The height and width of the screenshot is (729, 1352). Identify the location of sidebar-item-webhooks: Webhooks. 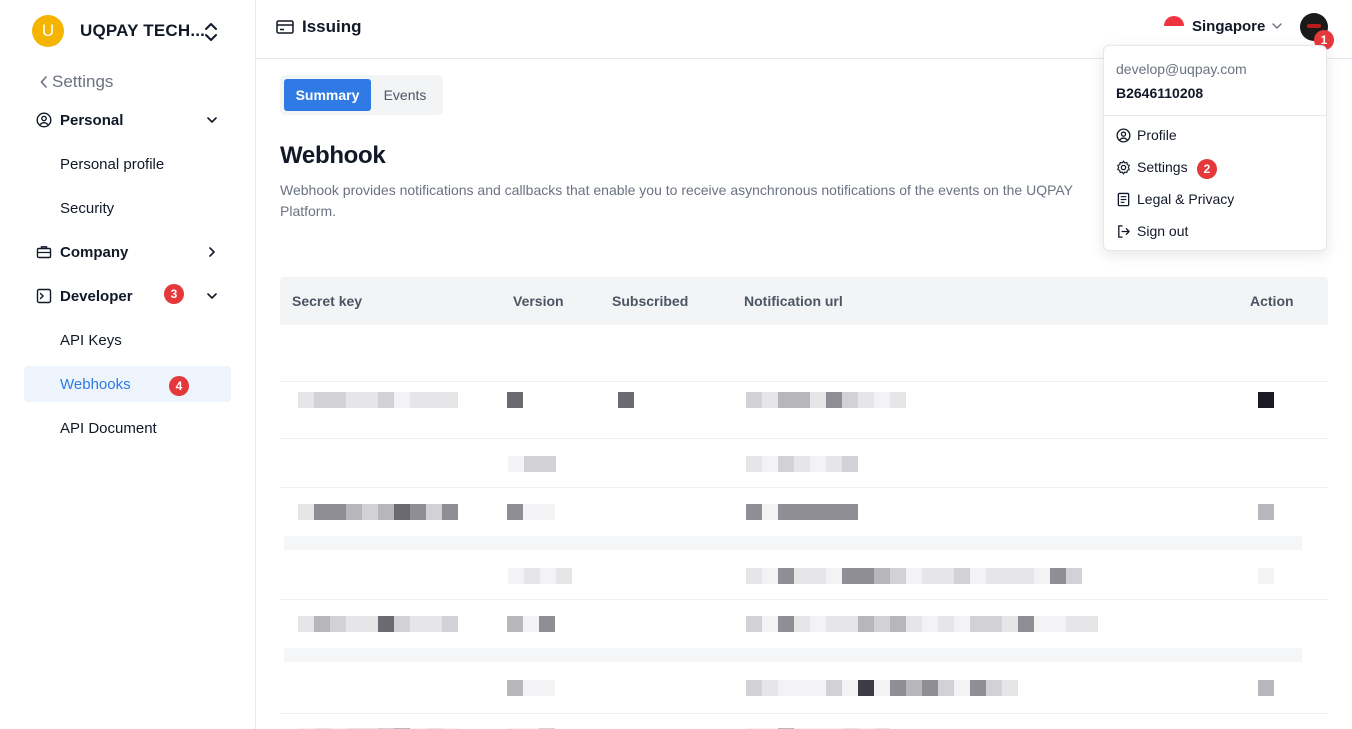
(127, 384).